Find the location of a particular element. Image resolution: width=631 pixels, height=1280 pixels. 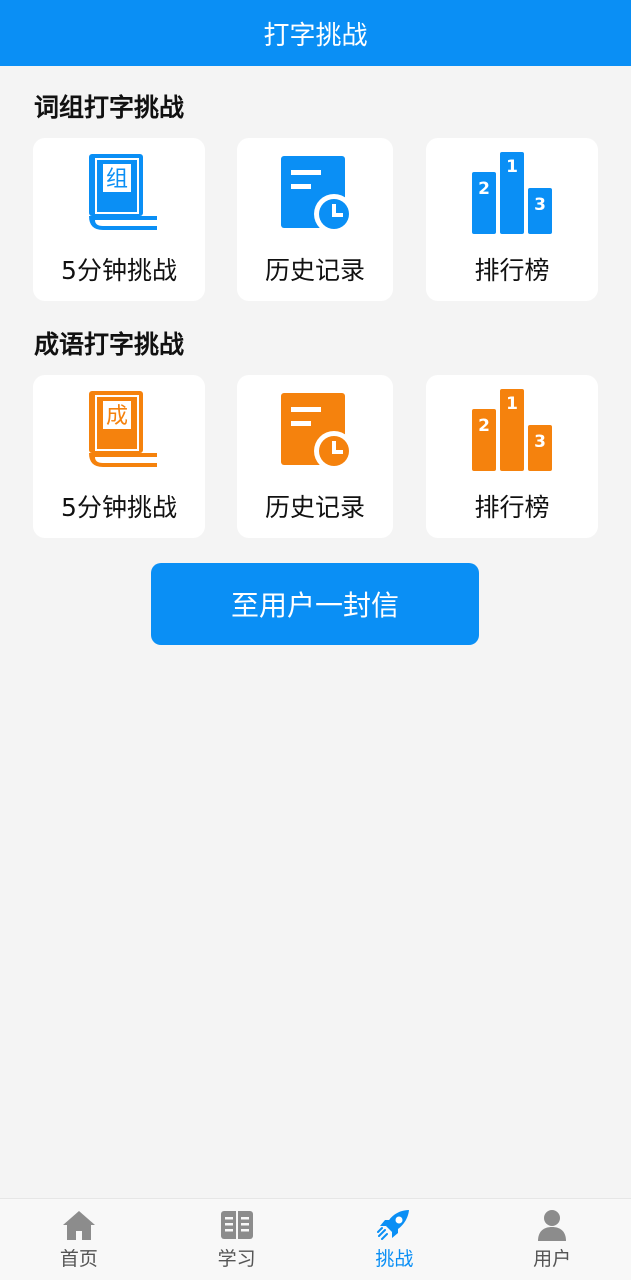

home-icon is located at coordinates (79, 1225).